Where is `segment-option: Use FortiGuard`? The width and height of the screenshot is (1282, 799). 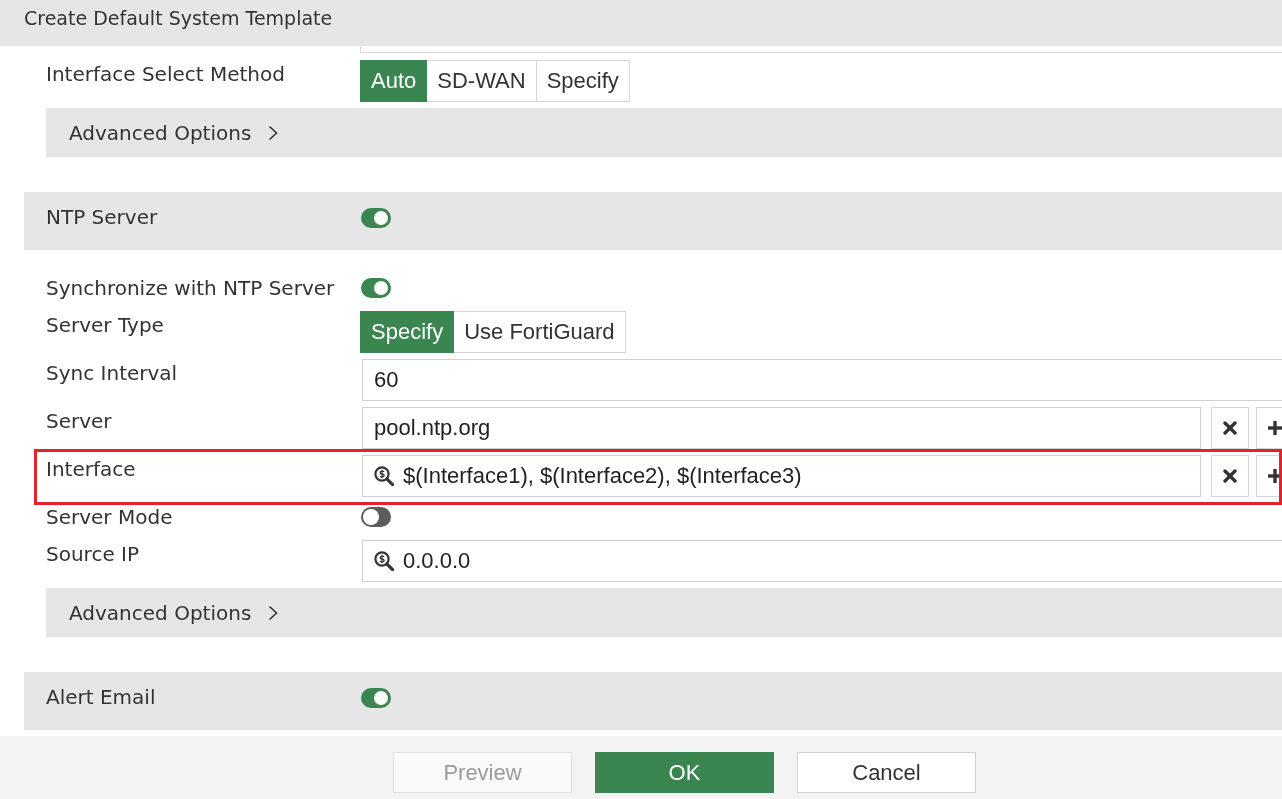
segment-option: Use FortiGuard is located at coordinates (540, 332).